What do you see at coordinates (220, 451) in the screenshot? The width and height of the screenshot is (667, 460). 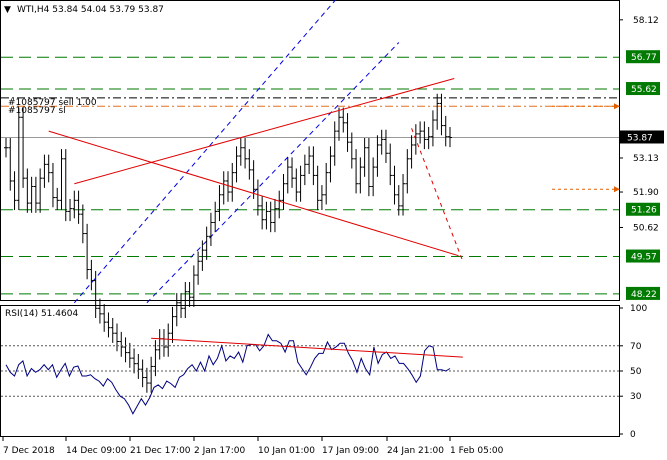 I see `time-tick-label: 2 Jan 17:00` at bounding box center [220, 451].